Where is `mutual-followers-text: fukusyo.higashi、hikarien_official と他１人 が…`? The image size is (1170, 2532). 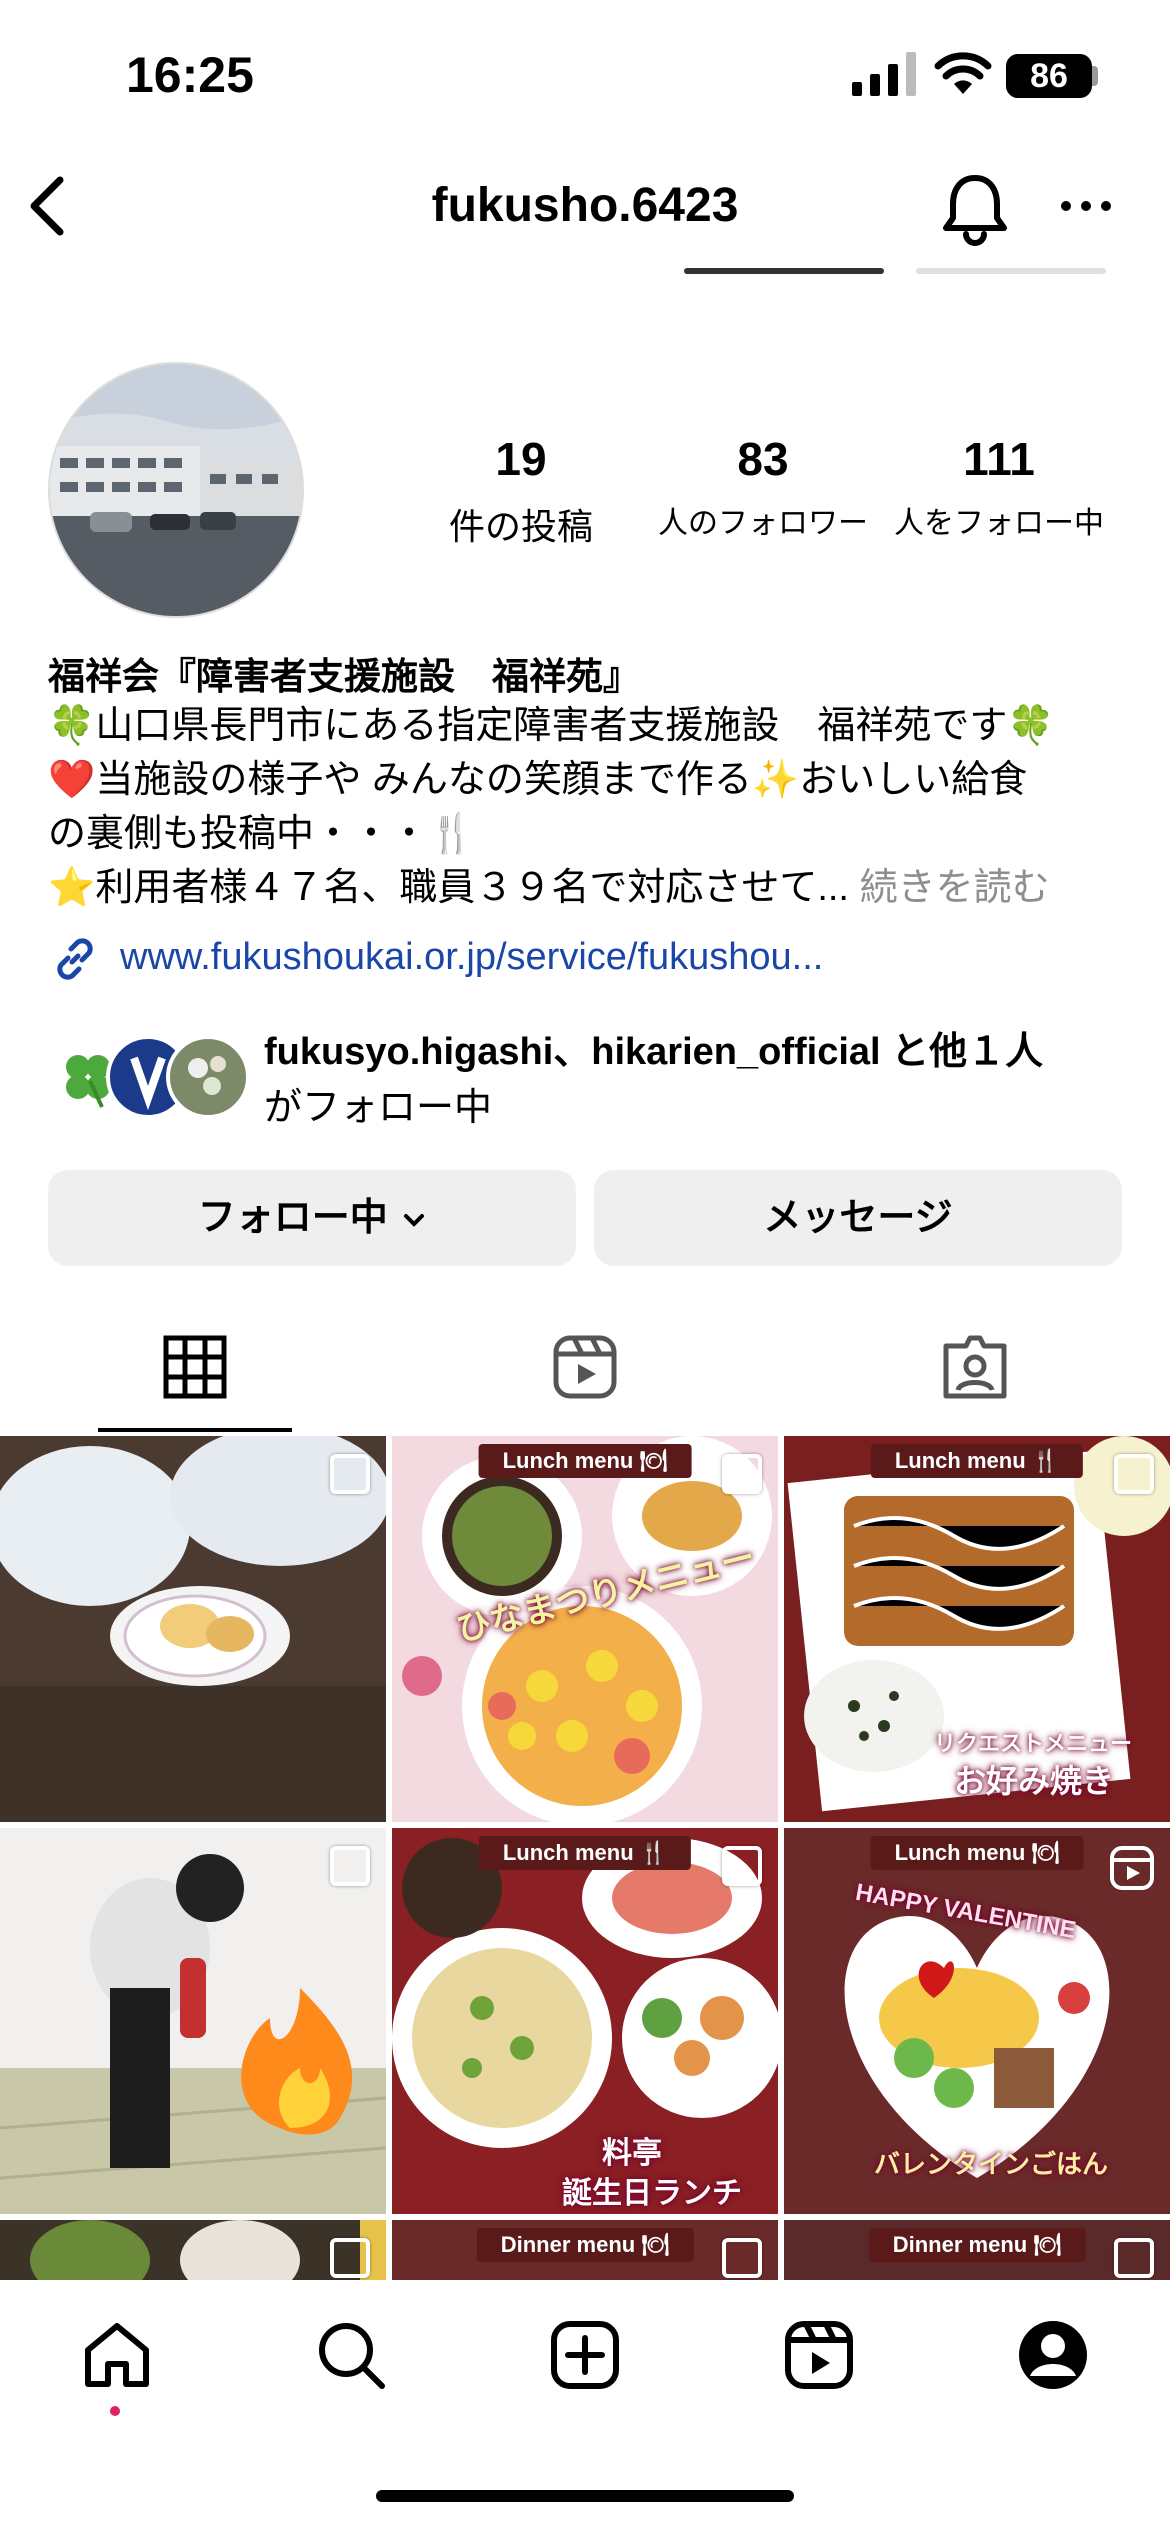 mutual-followers-text: fukusyo.higashi、hikarien_official と他１人 が… is located at coordinates (653, 1080).